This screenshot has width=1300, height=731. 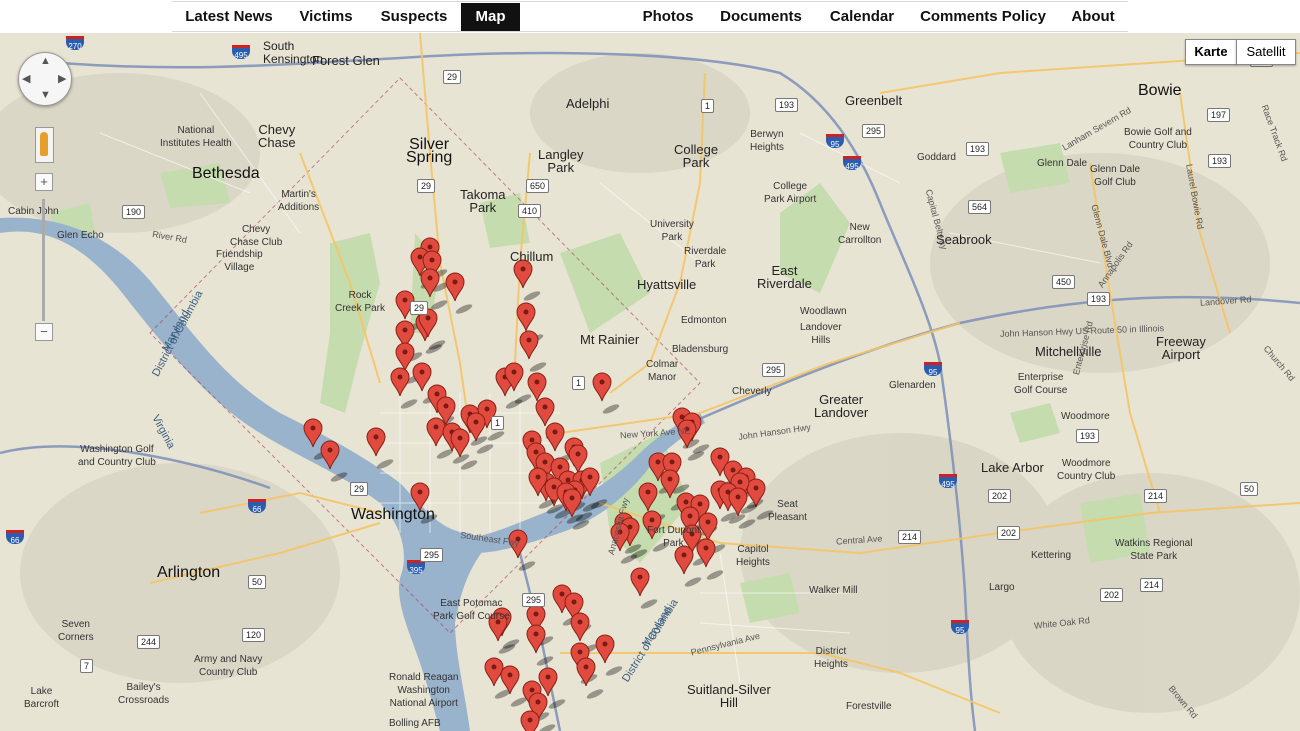 What do you see at coordinates (1068, 351) in the screenshot?
I see `label-mitchellville: Mitchellville` at bounding box center [1068, 351].